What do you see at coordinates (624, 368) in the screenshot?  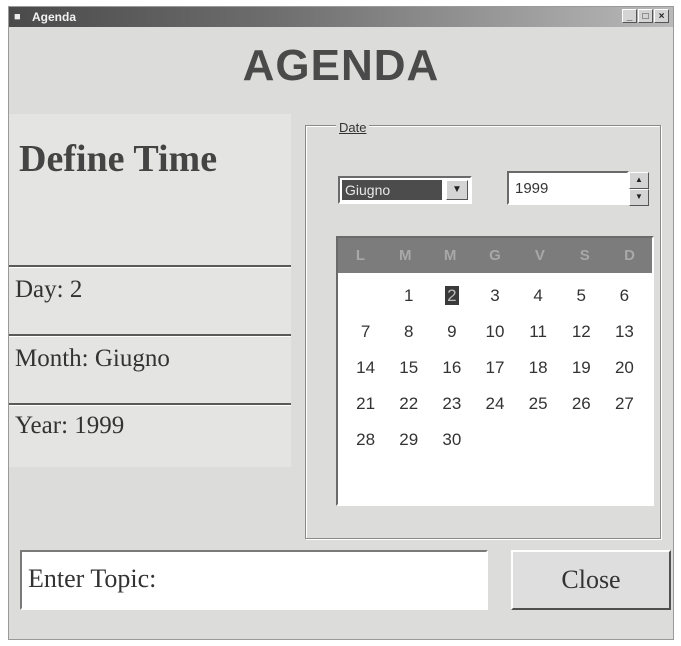 I see `calendar-day: 20` at bounding box center [624, 368].